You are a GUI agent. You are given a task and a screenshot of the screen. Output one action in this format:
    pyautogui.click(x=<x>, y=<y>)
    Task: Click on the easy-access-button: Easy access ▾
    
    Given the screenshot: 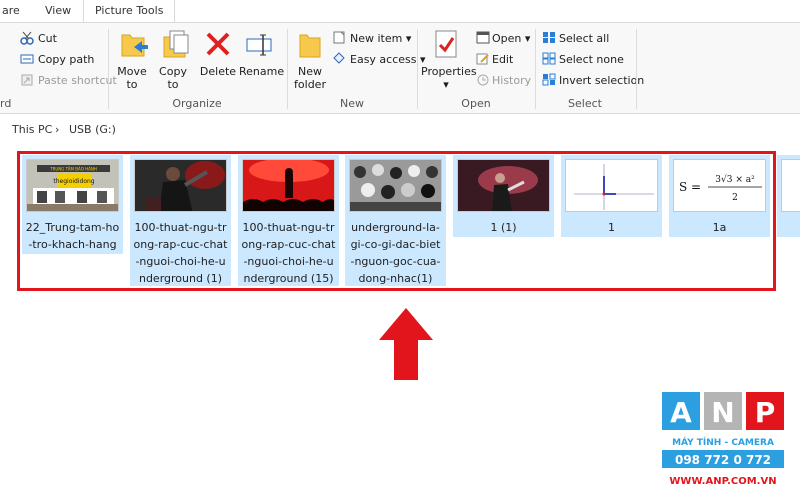 What is the action you would take?
    pyautogui.click(x=388, y=59)
    